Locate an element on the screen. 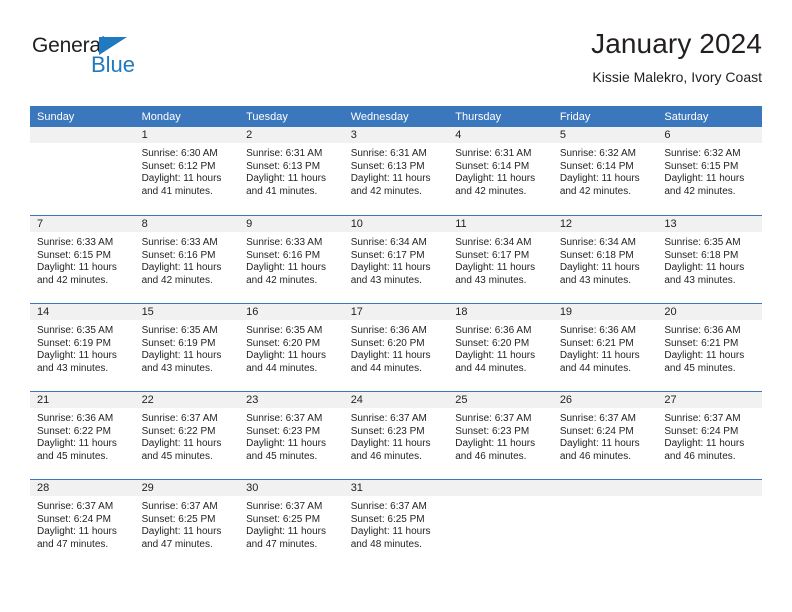  day-number: 3 is located at coordinates (396, 135).